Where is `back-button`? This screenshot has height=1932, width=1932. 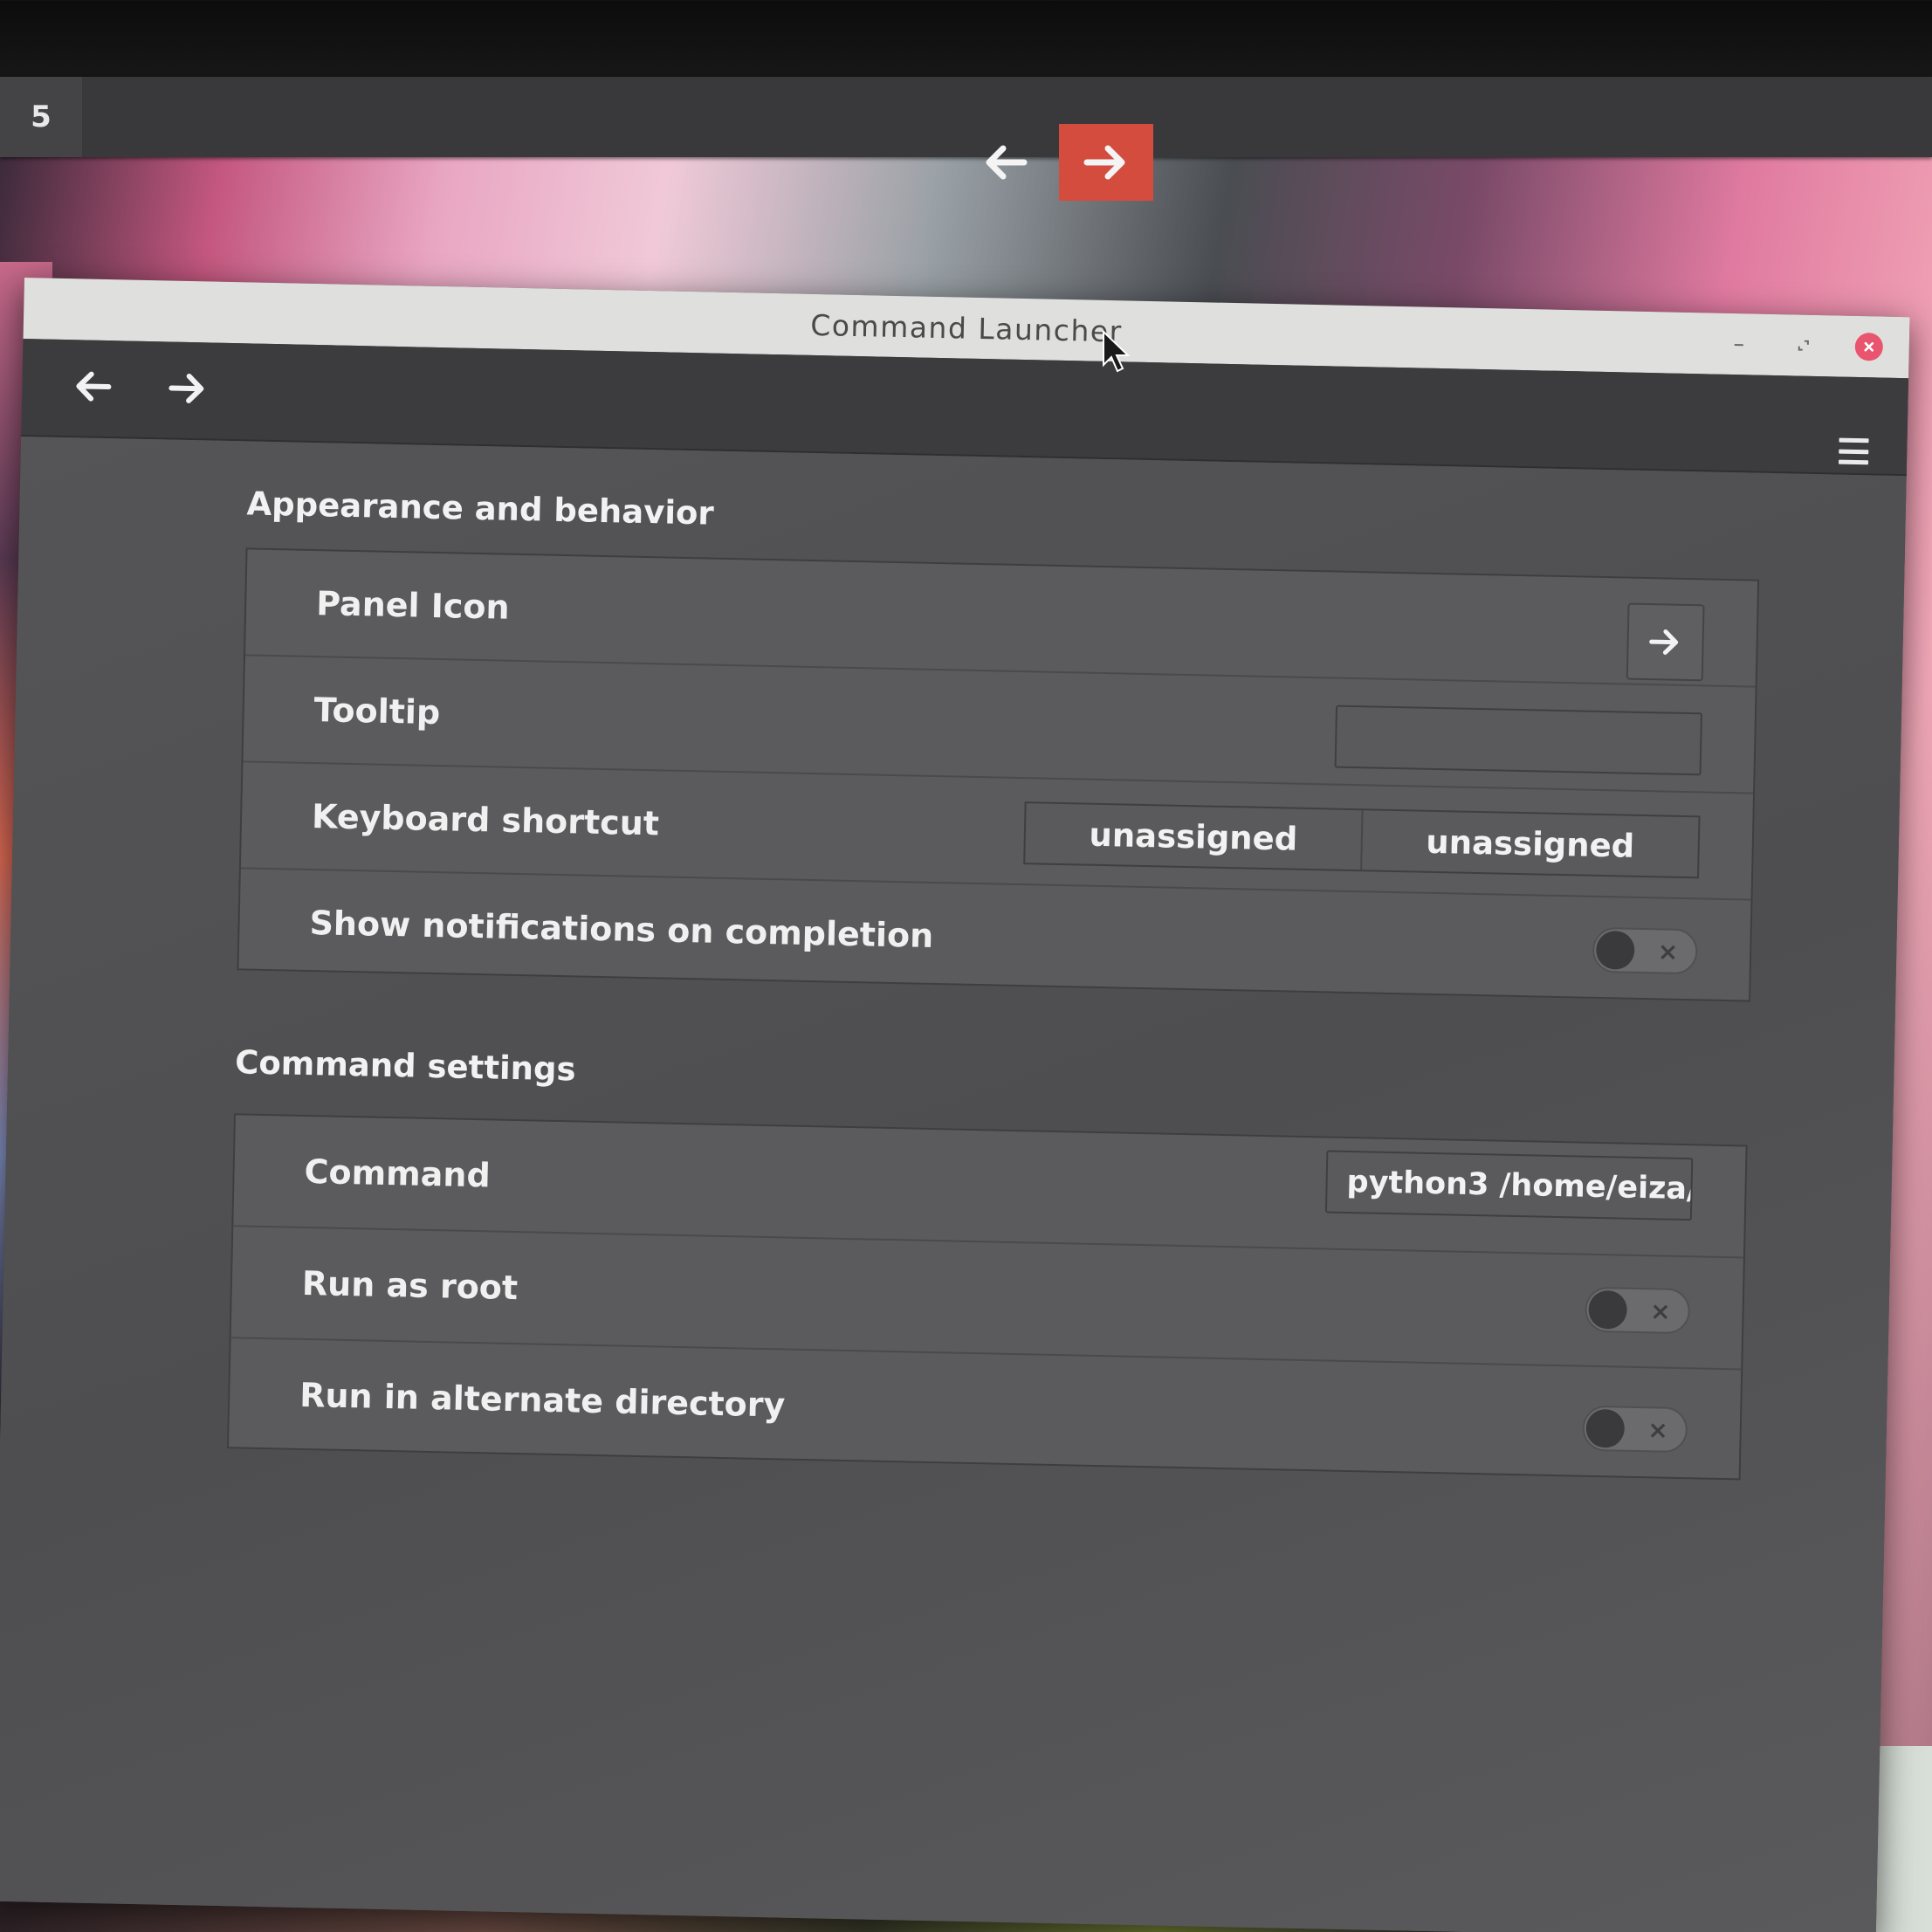 back-button is located at coordinates (92, 386).